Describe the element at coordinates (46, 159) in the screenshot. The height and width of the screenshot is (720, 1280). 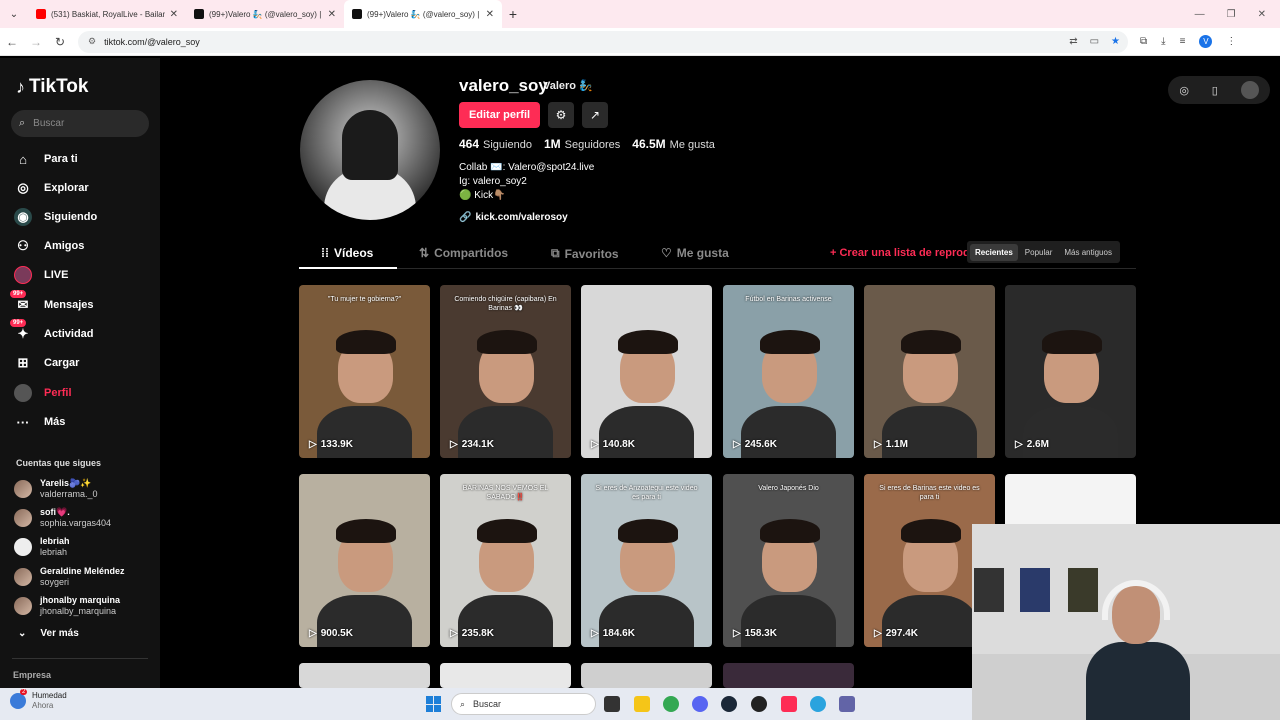
I see `sidebar-item-para-ti: ⌂ Para ti` at that location.